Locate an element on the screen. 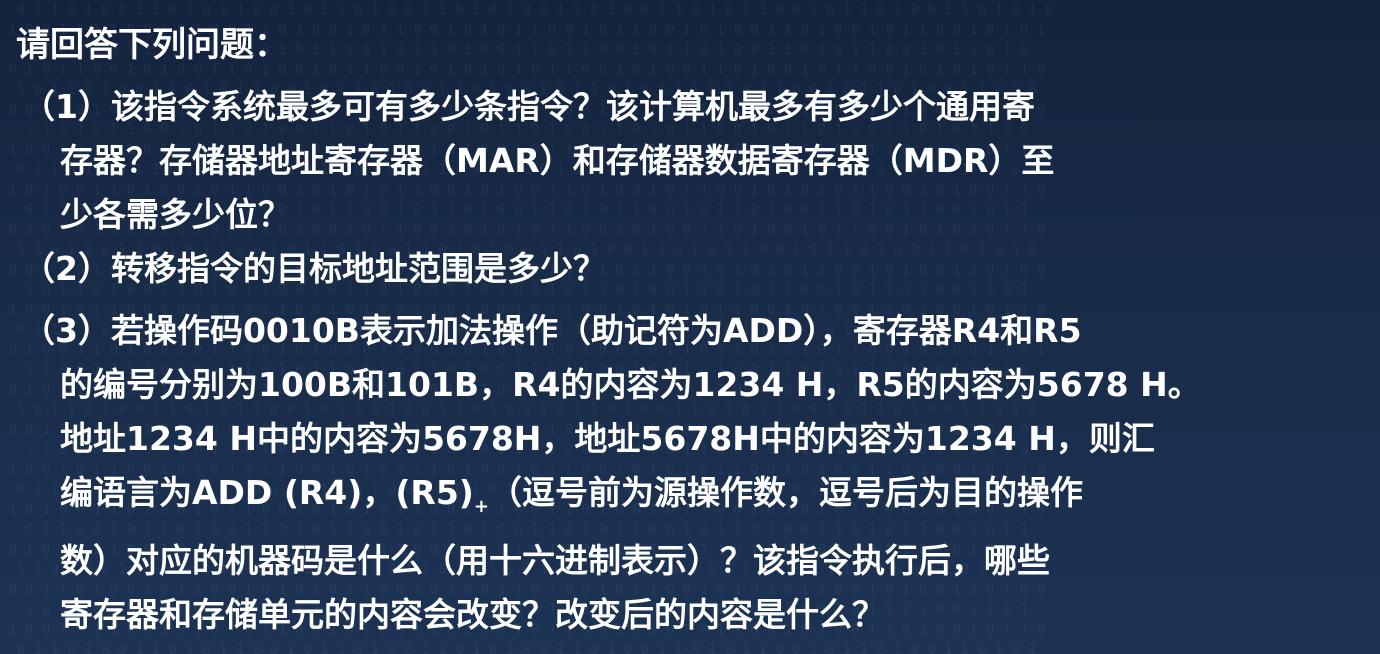  question-1-line-2: 存器？存储器地址寄存器（MAR）和存储器数据寄存器（MDR）至 is located at coordinates (557, 160).